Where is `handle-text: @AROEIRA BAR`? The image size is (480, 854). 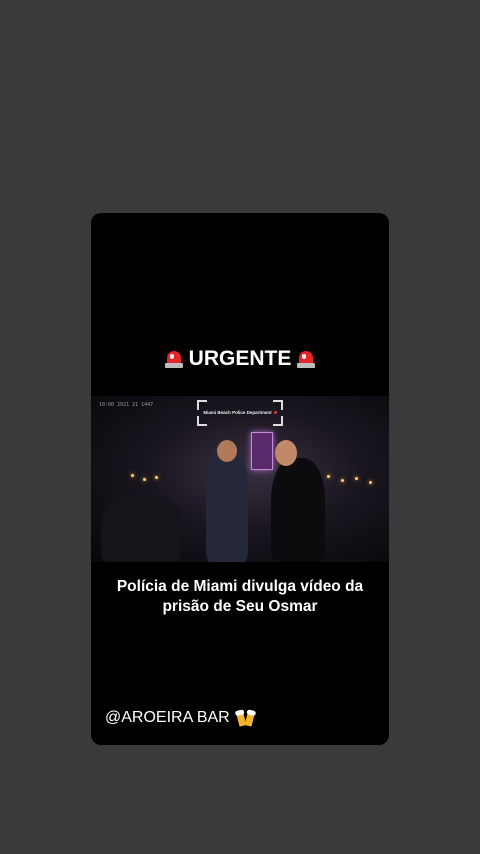 handle-text: @AROEIRA BAR is located at coordinates (167, 717).